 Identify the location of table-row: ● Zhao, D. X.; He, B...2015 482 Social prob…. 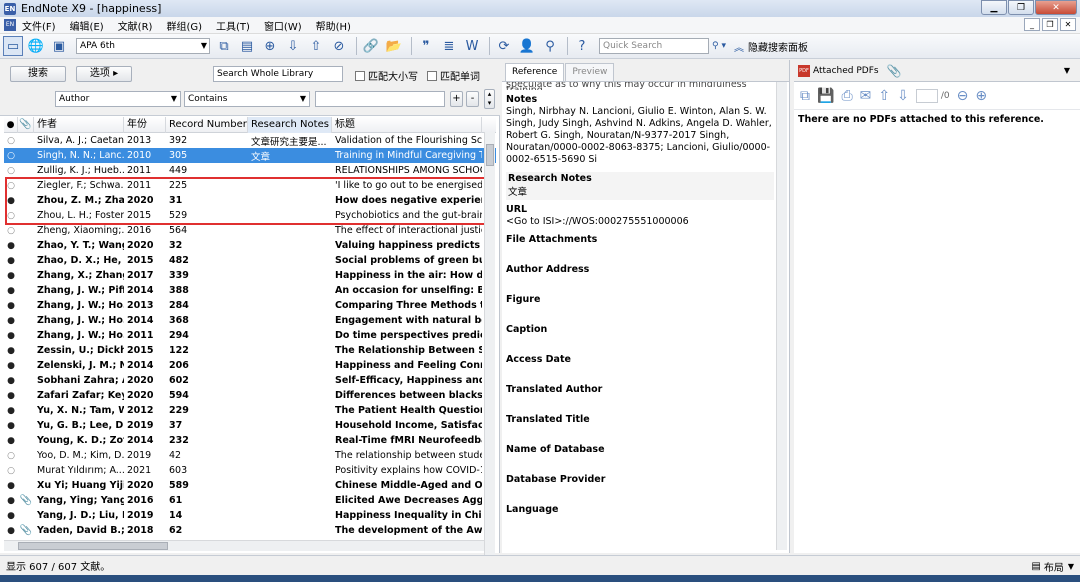
(250, 260).